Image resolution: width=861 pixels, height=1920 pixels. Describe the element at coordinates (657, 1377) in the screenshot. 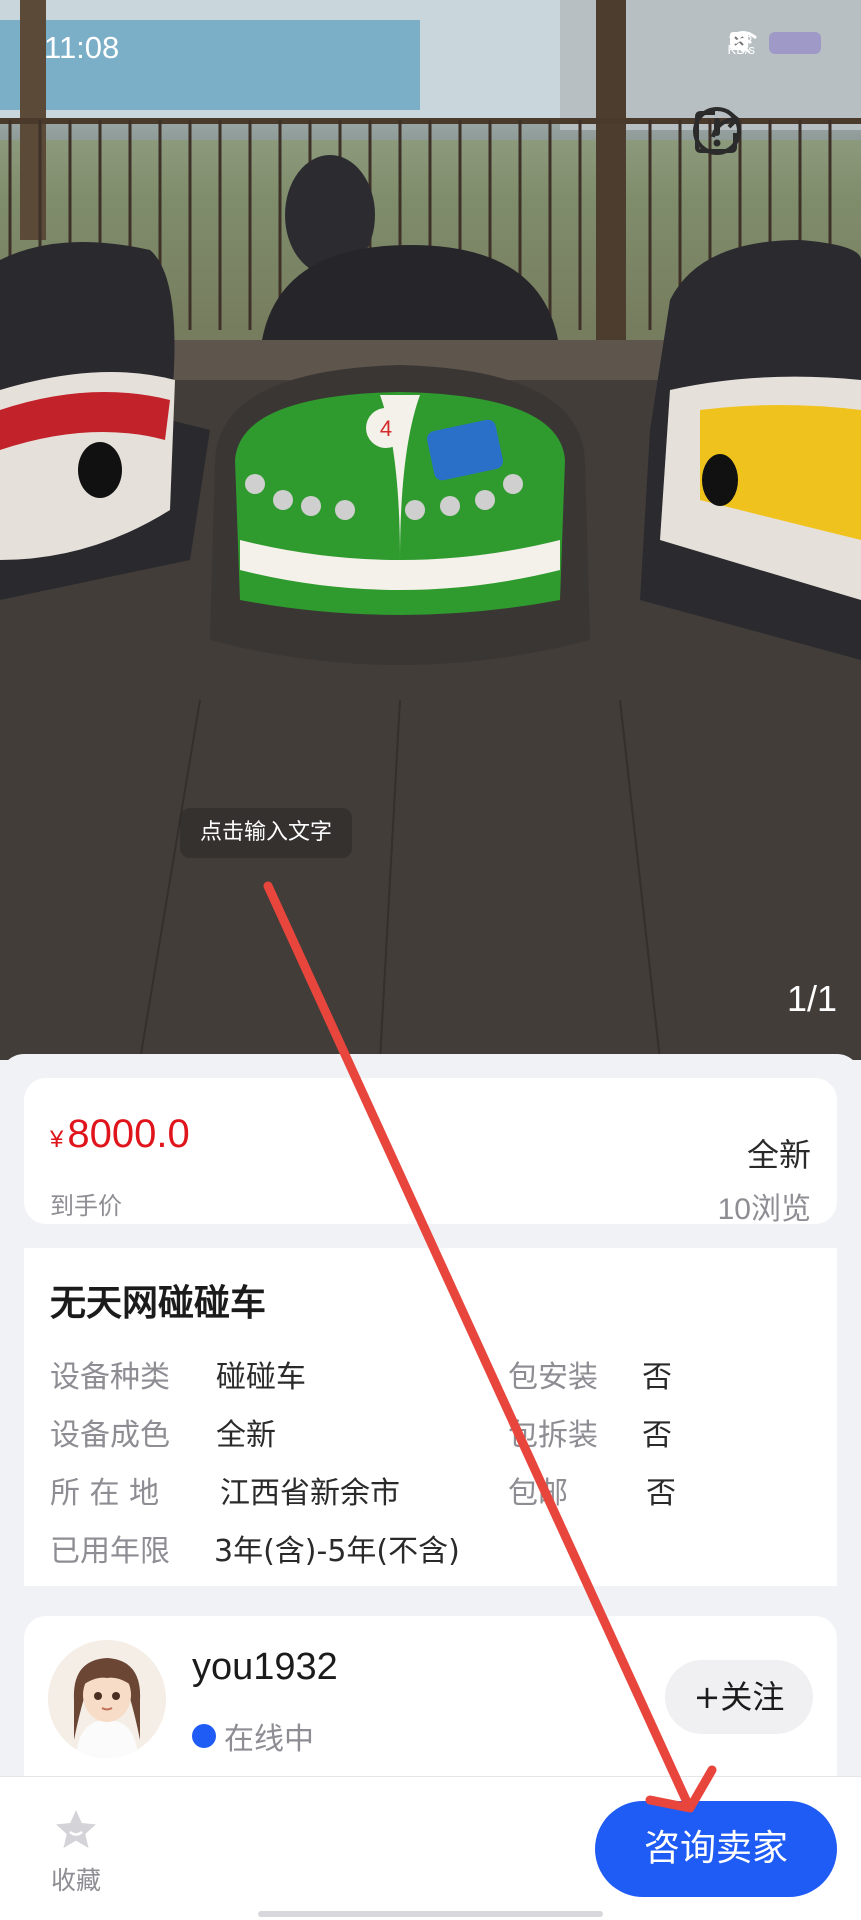

I see `option-value-install: 否` at that location.